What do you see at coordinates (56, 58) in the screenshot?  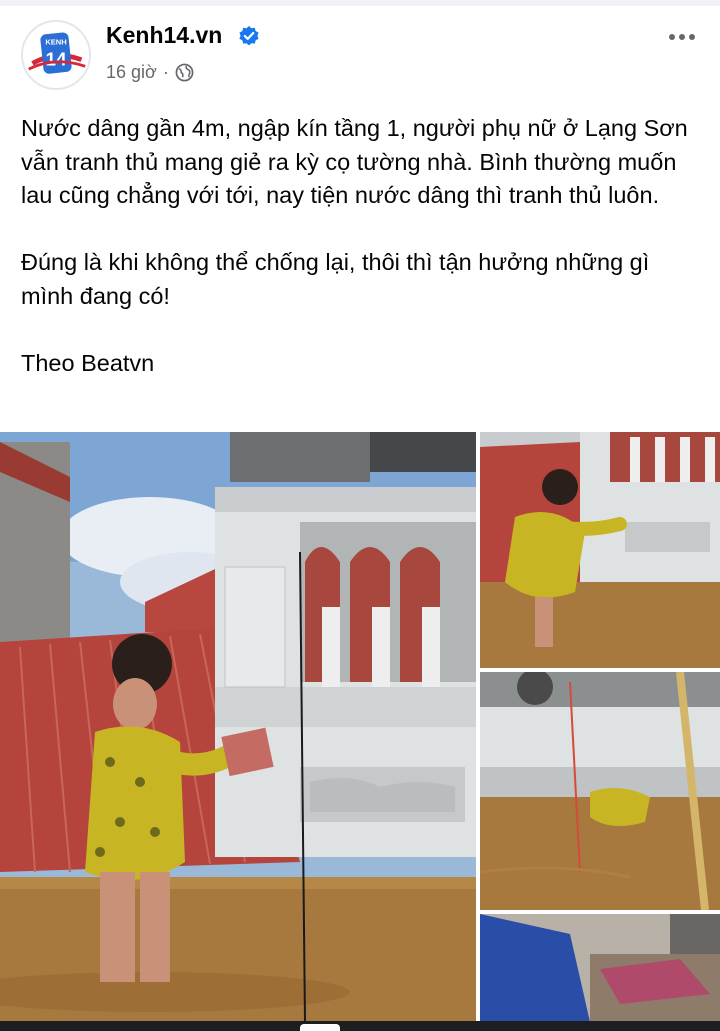 I see `logo-number: 14` at bounding box center [56, 58].